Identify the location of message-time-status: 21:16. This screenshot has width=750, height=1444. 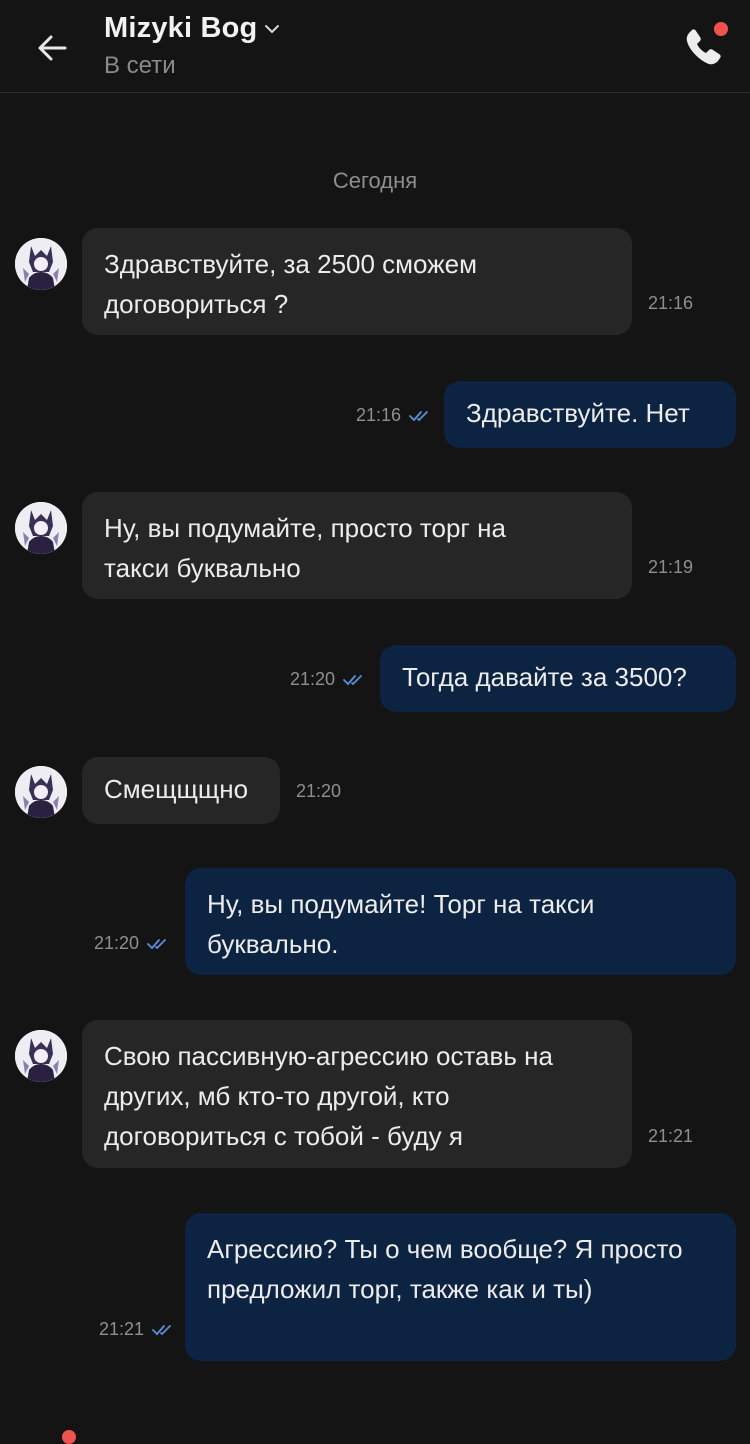
(394, 415).